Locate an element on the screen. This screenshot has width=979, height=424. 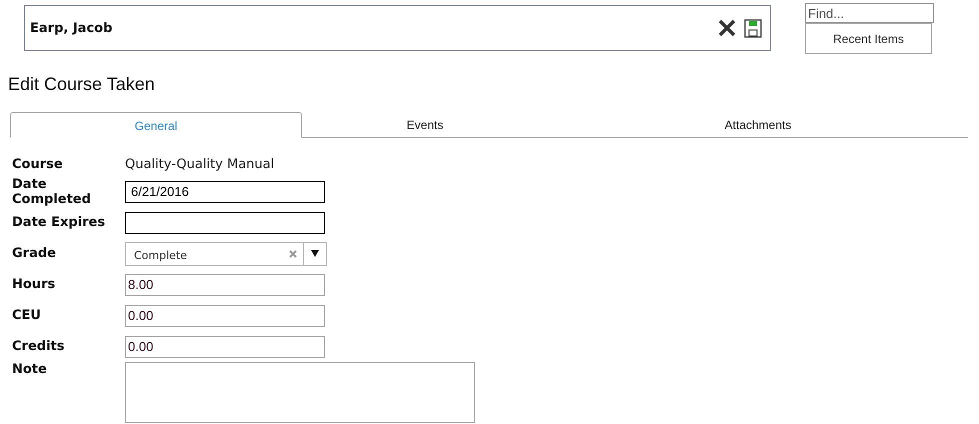
field-label: Grade is located at coordinates (34, 253).